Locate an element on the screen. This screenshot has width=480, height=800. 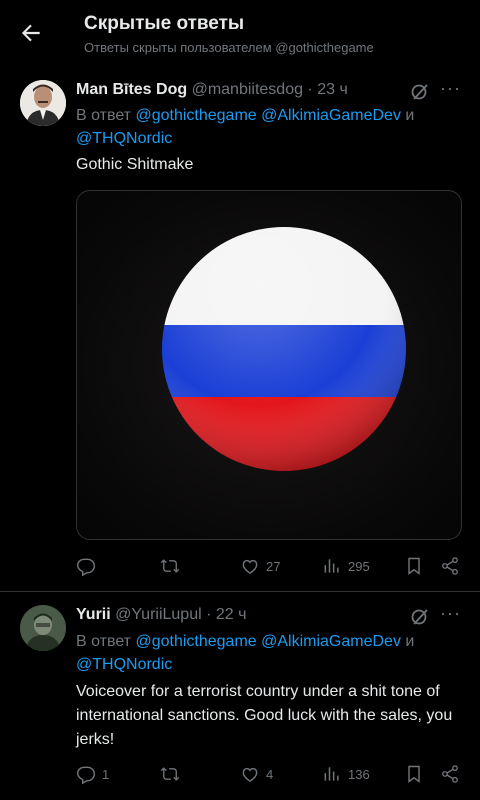
tweet-text: Gothic Shitmake is located at coordinates (135, 164).